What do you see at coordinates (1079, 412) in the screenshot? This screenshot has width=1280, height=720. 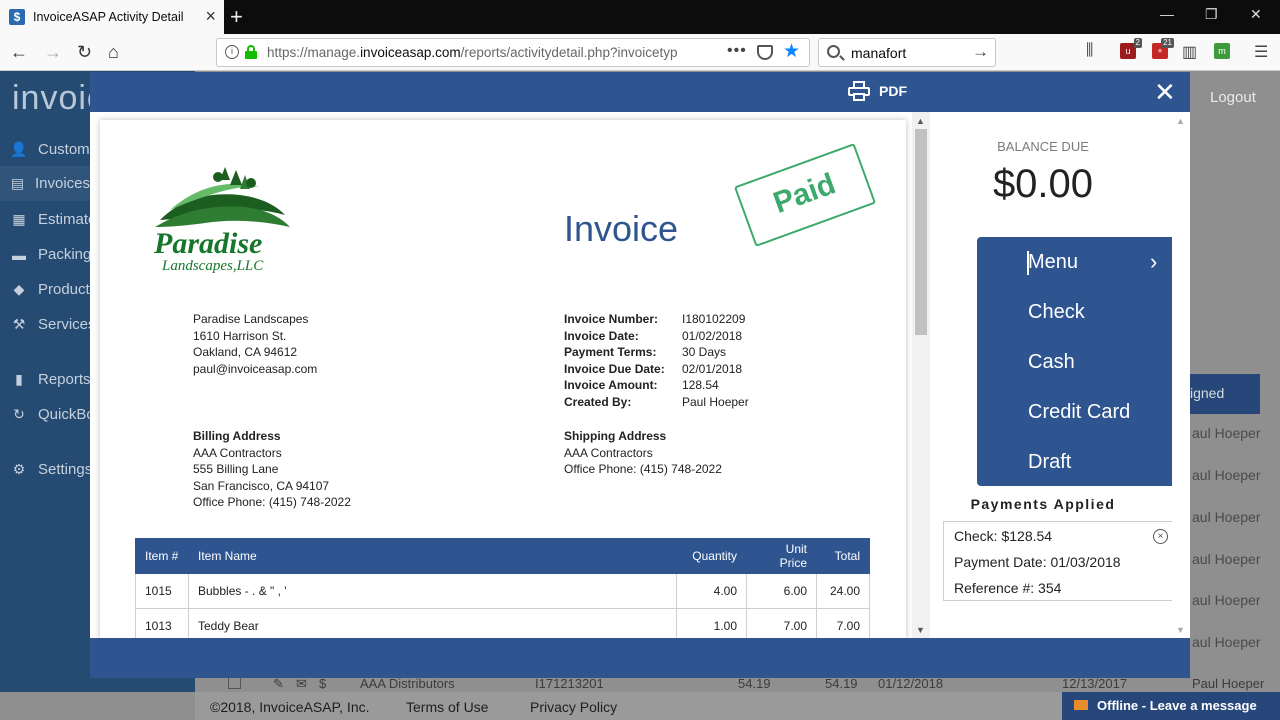 I see `menu-item-credit-card: Credit Card` at bounding box center [1079, 412].